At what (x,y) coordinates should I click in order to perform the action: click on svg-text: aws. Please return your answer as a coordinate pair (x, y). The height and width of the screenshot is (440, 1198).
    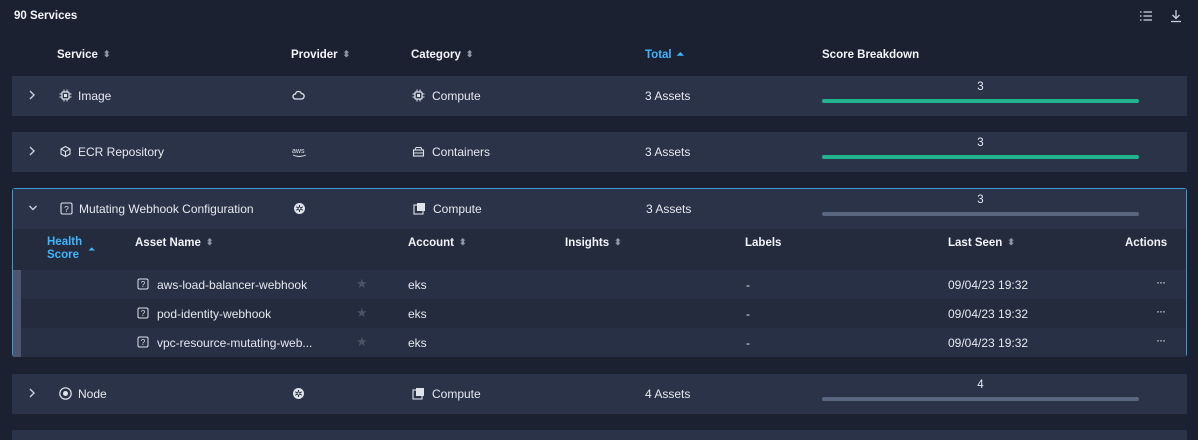
    Looking at the image, I should click on (298, 151).